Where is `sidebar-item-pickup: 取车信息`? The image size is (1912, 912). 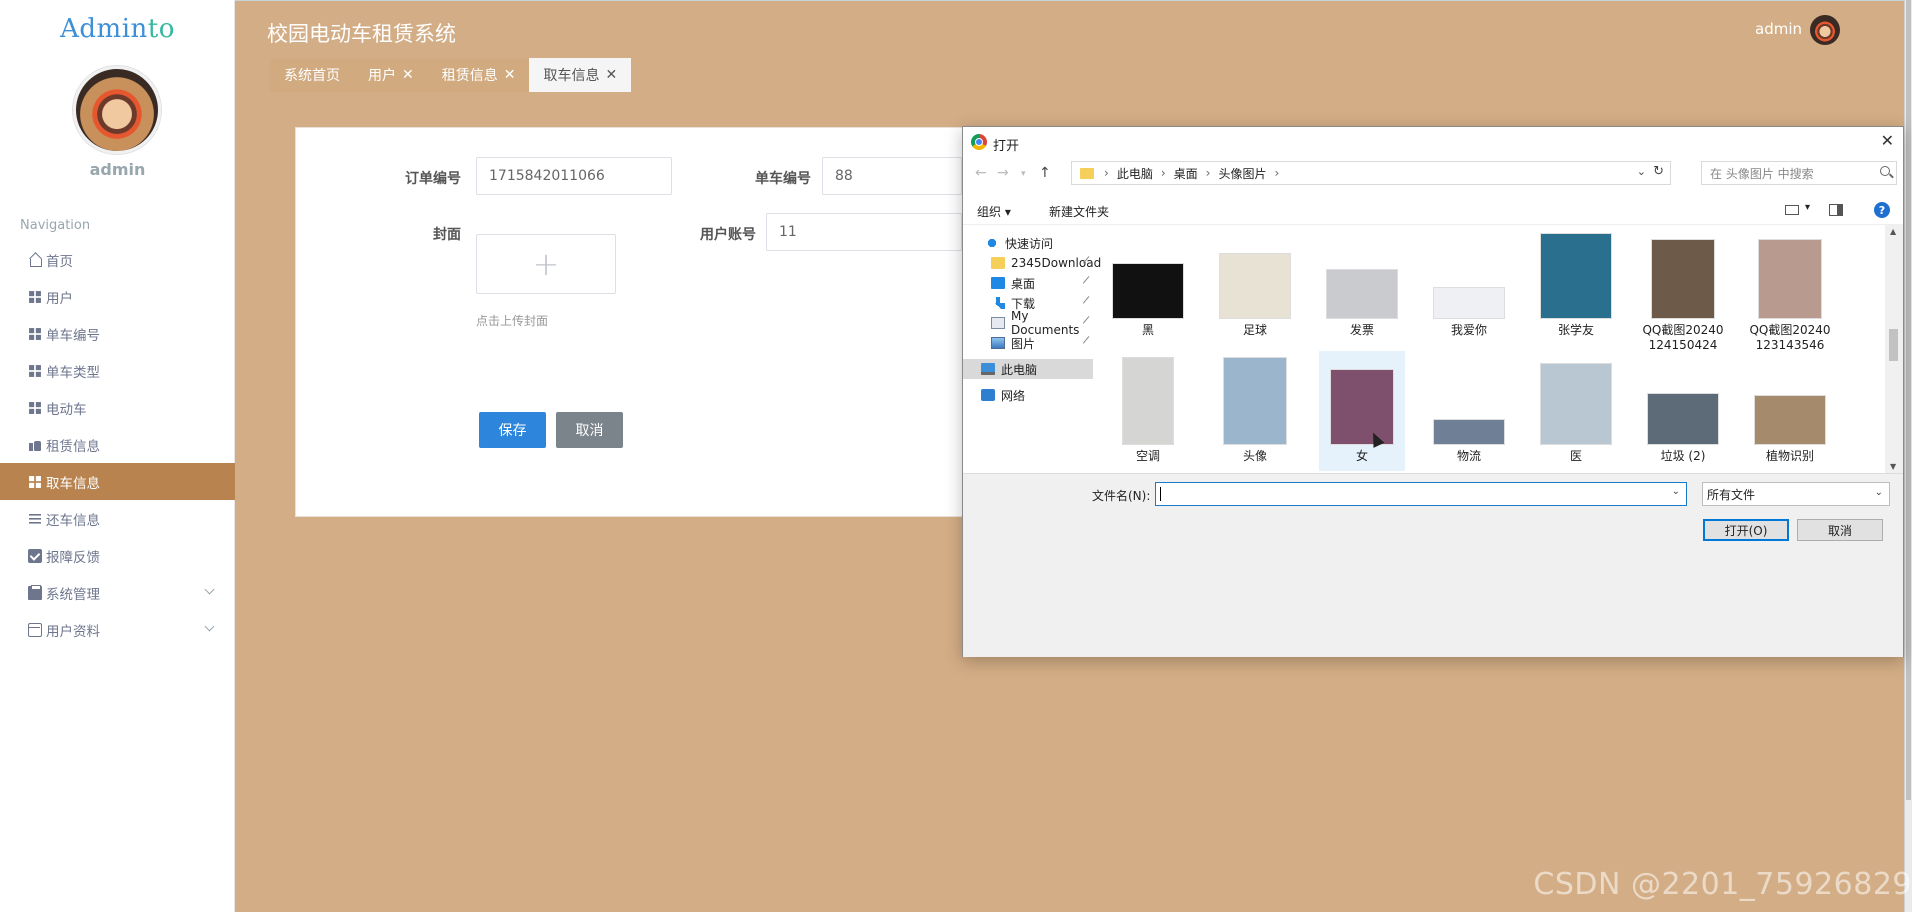
sidebar-item-pickup: 取车信息 is located at coordinates (117, 481).